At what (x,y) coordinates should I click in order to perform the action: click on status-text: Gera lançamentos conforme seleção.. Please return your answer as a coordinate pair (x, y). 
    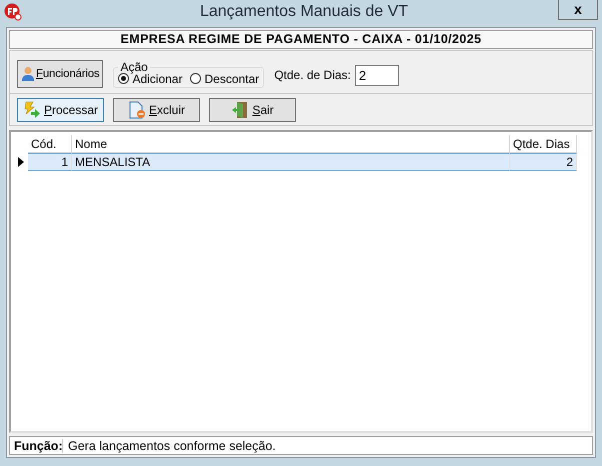
    Looking at the image, I should click on (171, 445).